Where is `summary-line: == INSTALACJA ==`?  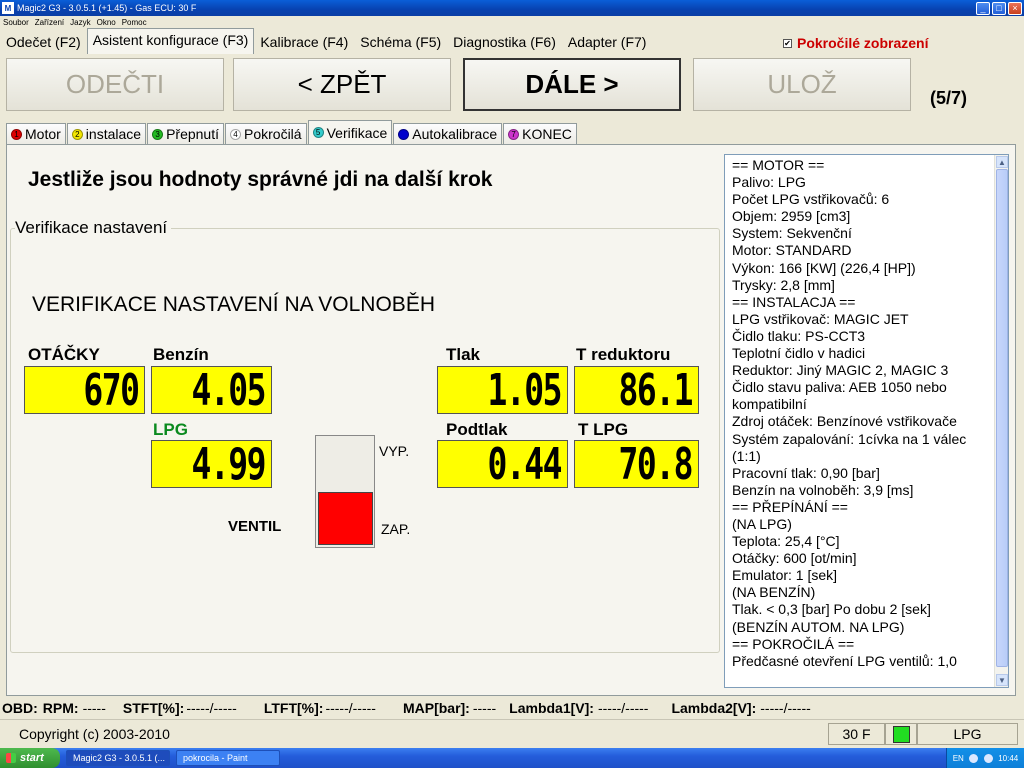
summary-line: == INSTALACJA == is located at coordinates (794, 301).